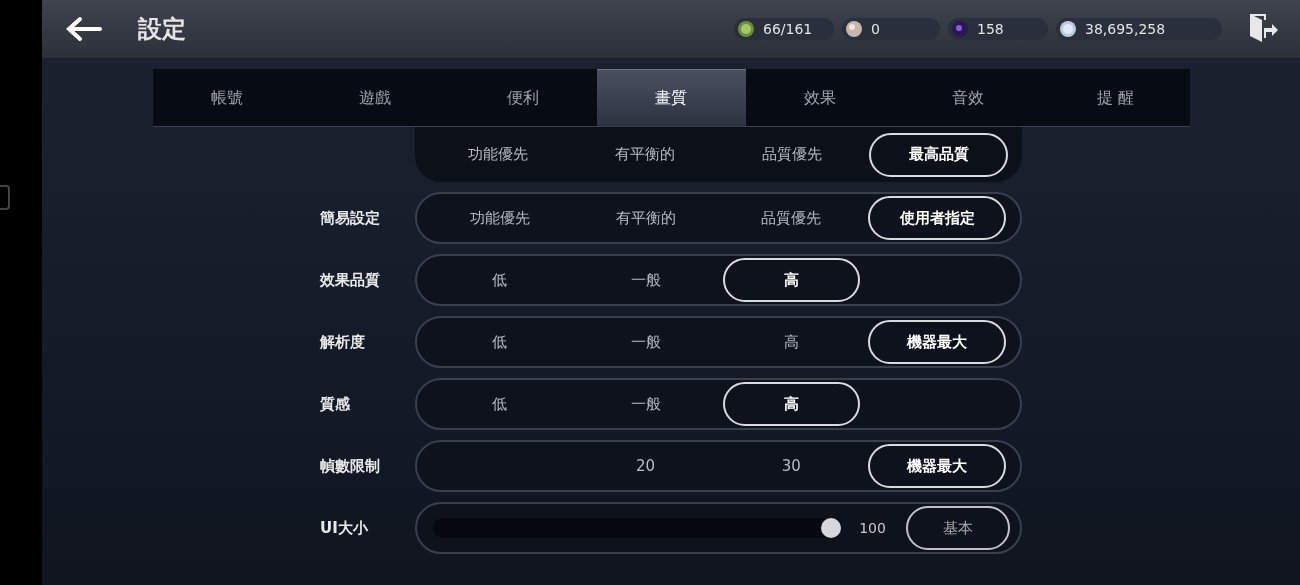  Describe the element at coordinates (746, 29) in the screenshot. I see `energy-icon` at that location.